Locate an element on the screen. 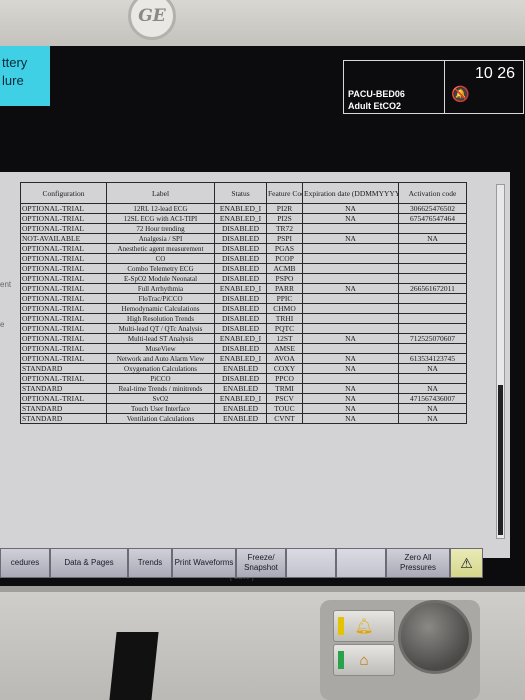  menu-button-4: Freeze/ Snapshot is located at coordinates (261, 563).